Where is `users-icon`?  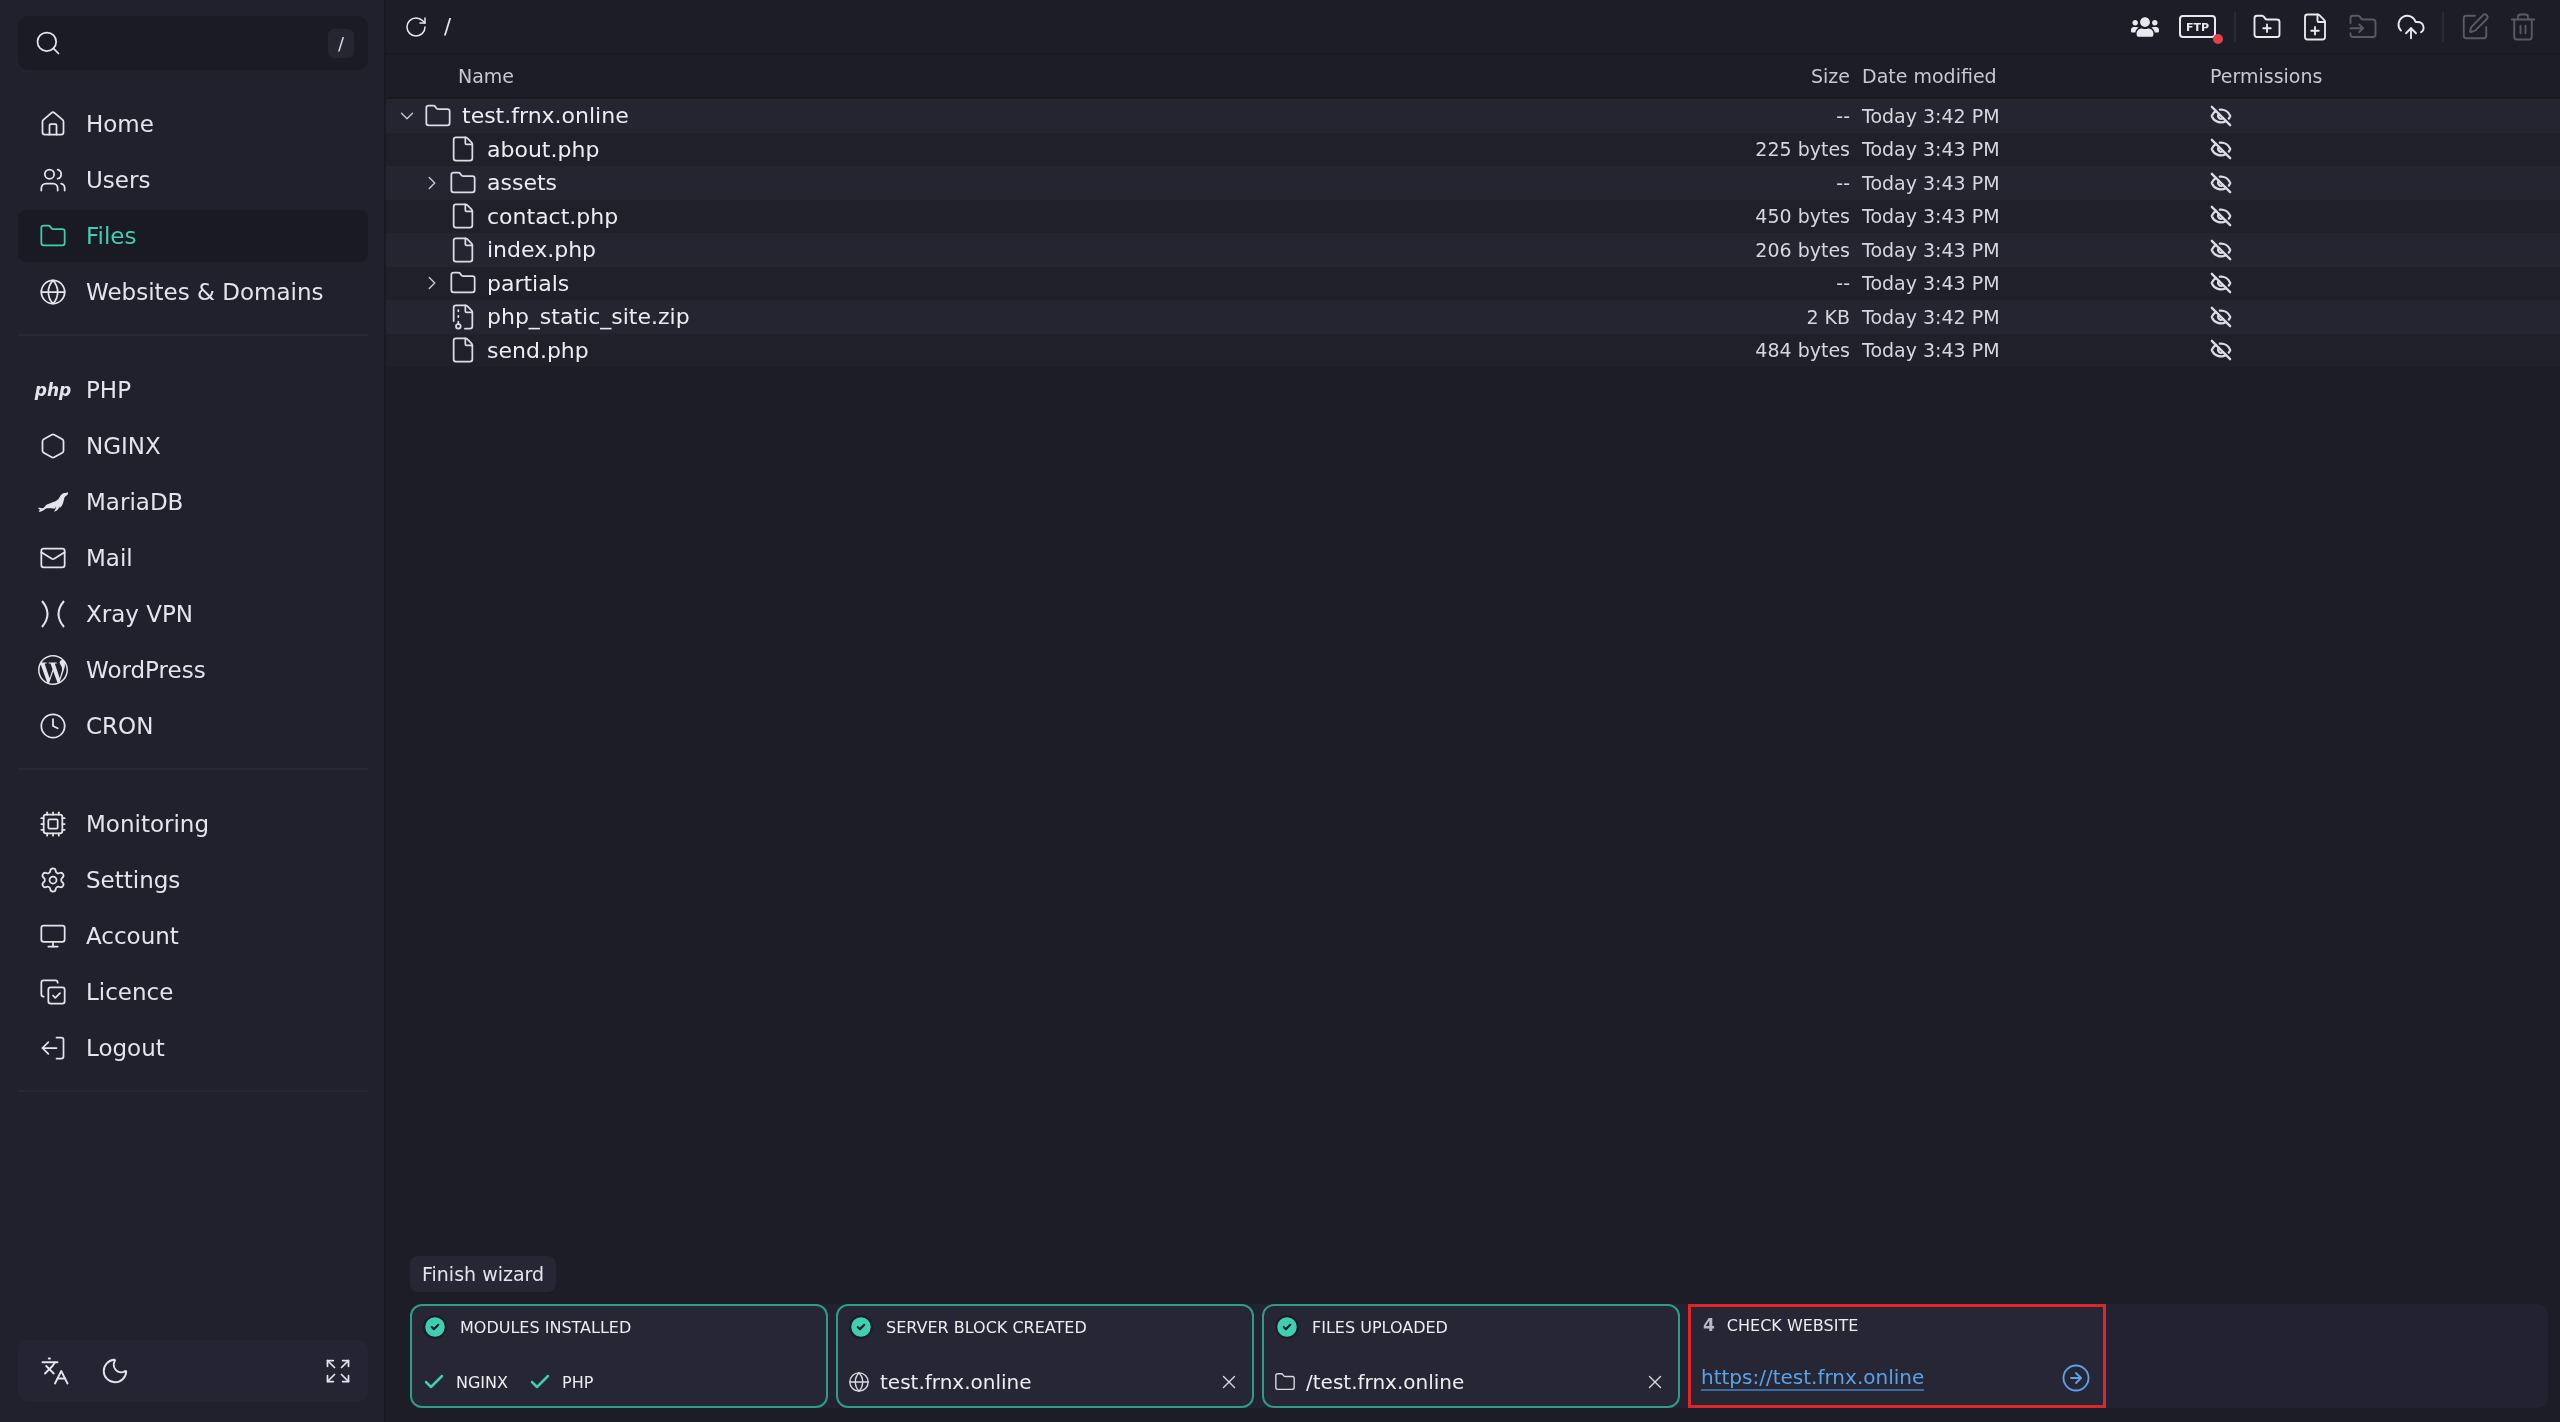 users-icon is located at coordinates (53, 180).